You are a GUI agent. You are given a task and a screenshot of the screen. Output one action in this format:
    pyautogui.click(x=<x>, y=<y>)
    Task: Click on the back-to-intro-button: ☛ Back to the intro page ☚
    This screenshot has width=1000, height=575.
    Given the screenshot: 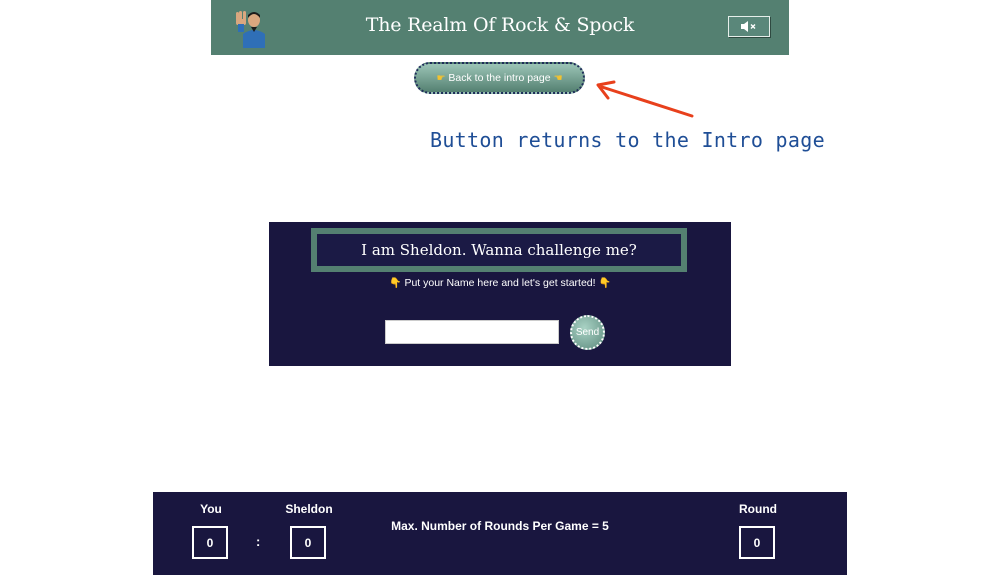 What is the action you would take?
    pyautogui.click(x=499, y=78)
    